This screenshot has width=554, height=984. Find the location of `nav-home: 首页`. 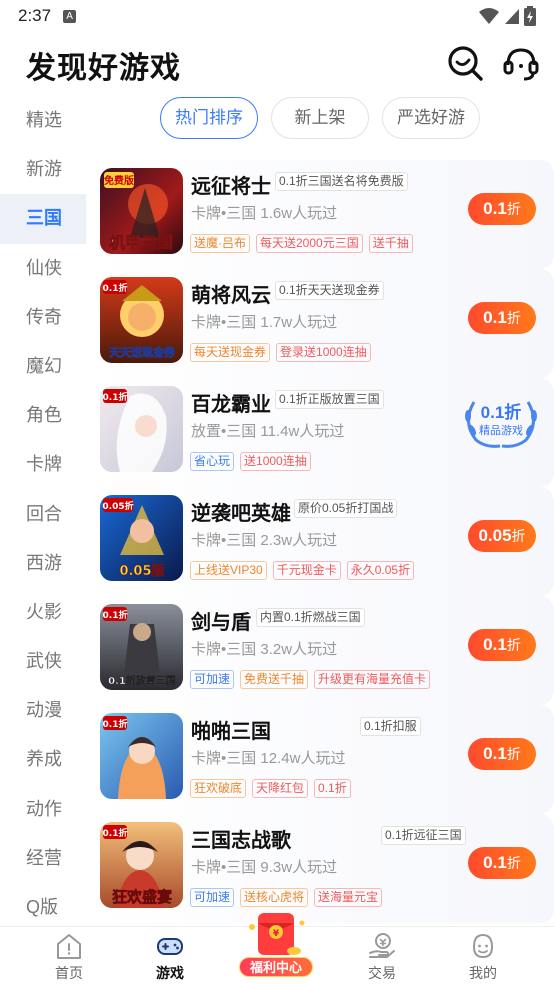

nav-home: 首页 is located at coordinates (69, 955).